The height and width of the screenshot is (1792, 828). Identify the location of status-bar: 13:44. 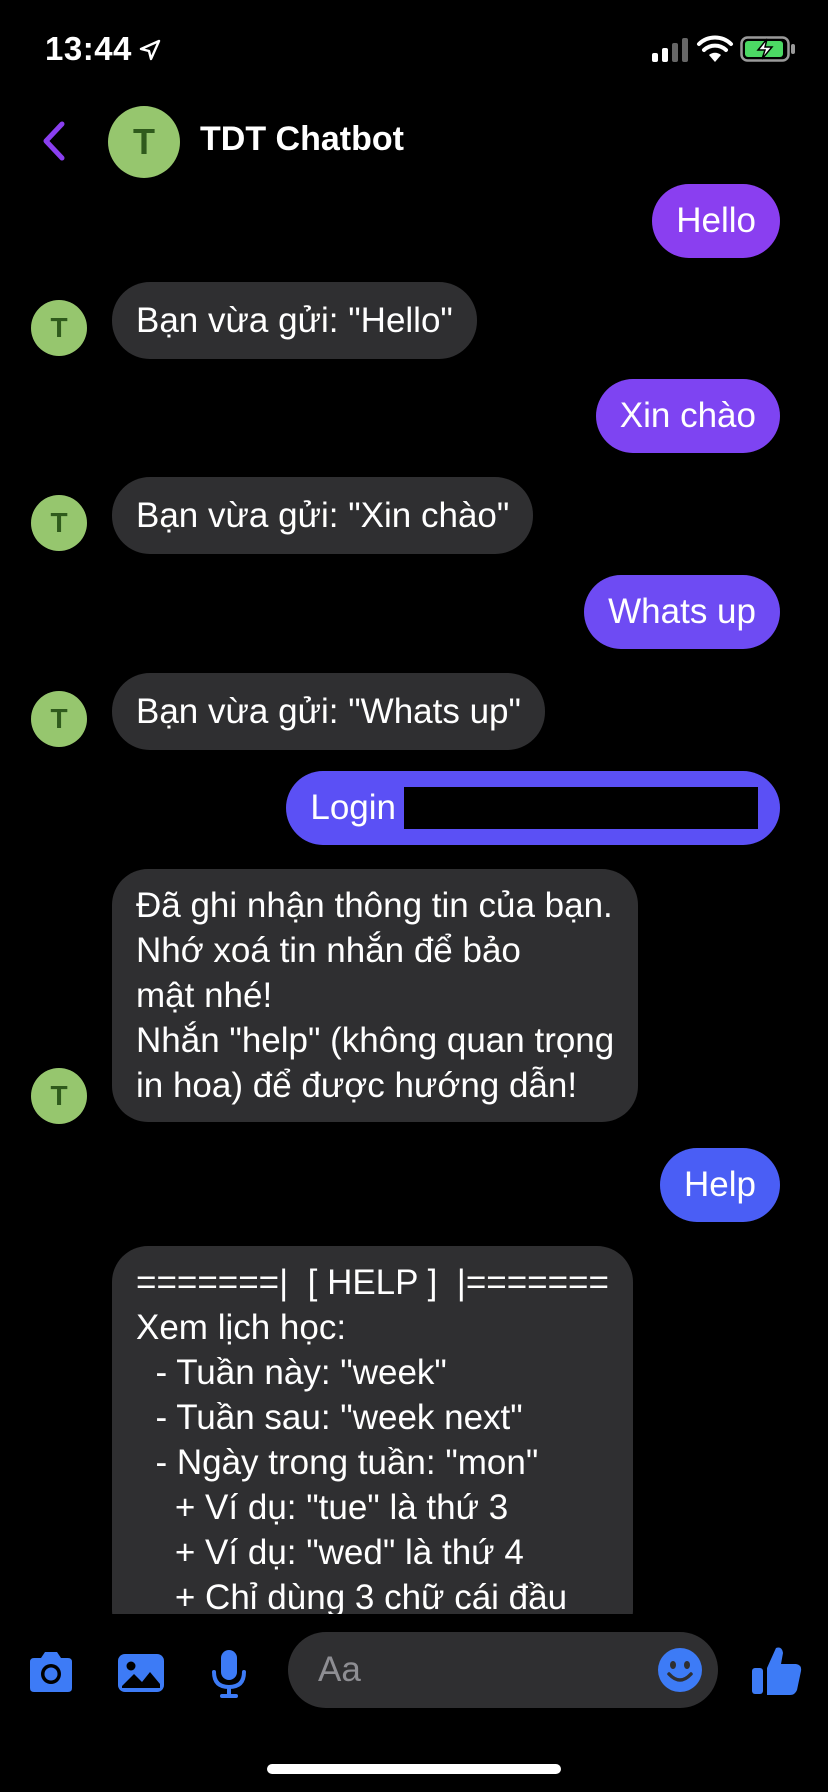
(414, 50).